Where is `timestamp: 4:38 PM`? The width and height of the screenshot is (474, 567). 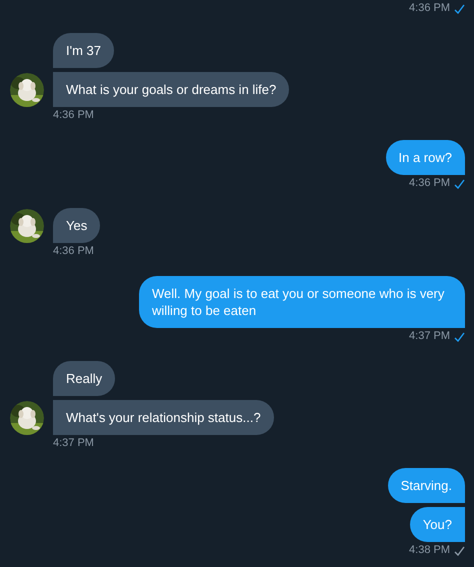 timestamp: 4:38 PM is located at coordinates (429, 550).